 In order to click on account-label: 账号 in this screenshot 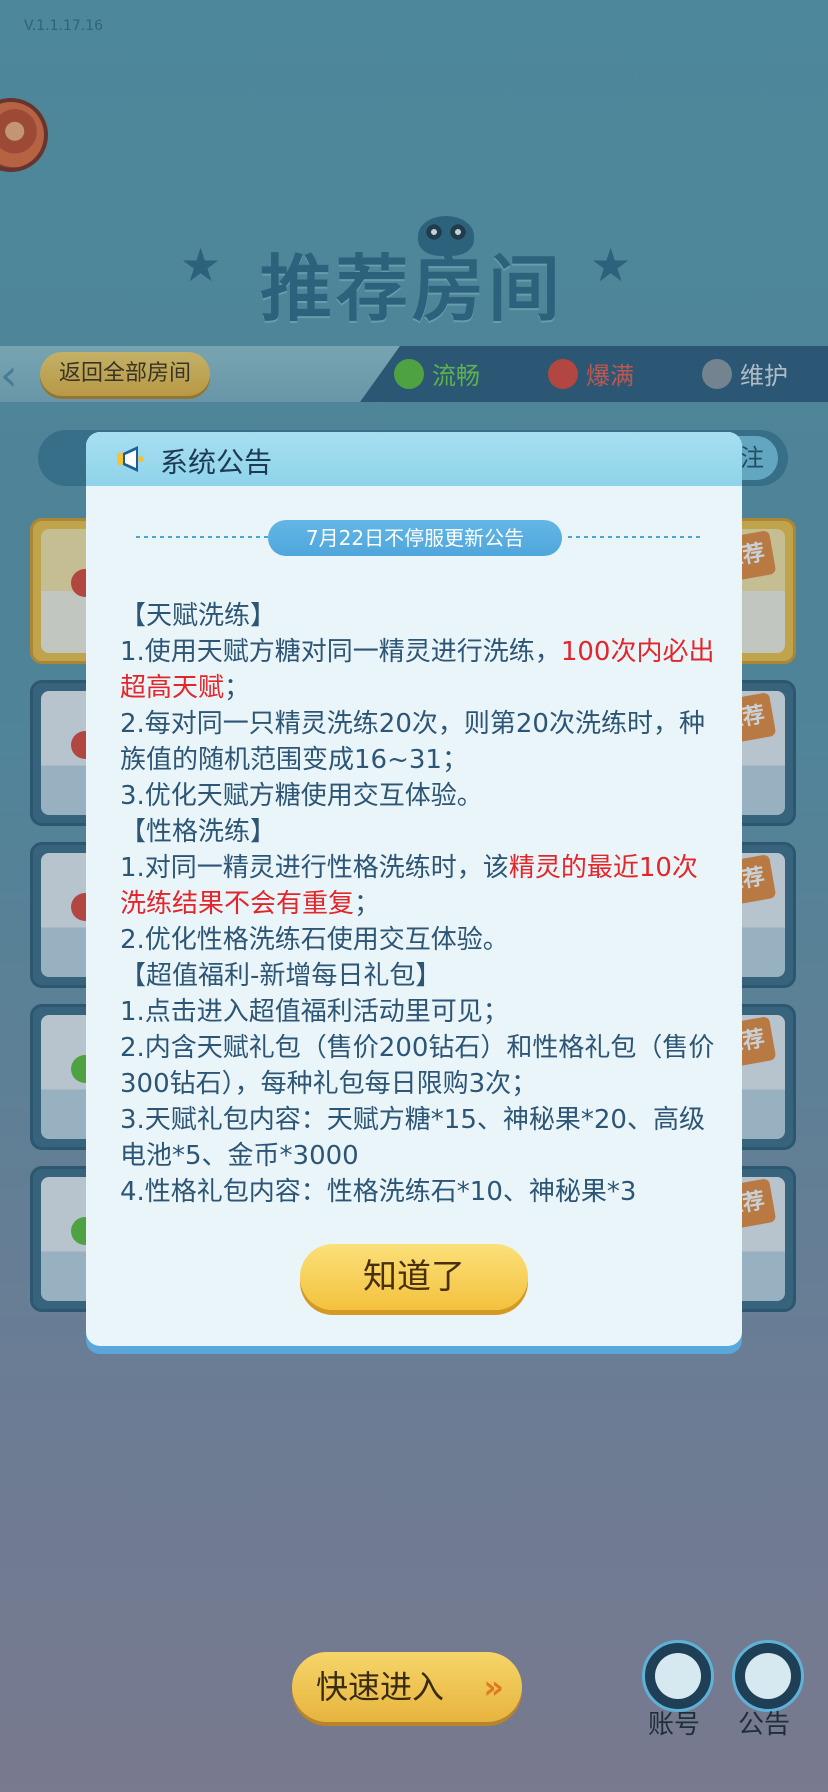, I will do `click(673, 1725)`.